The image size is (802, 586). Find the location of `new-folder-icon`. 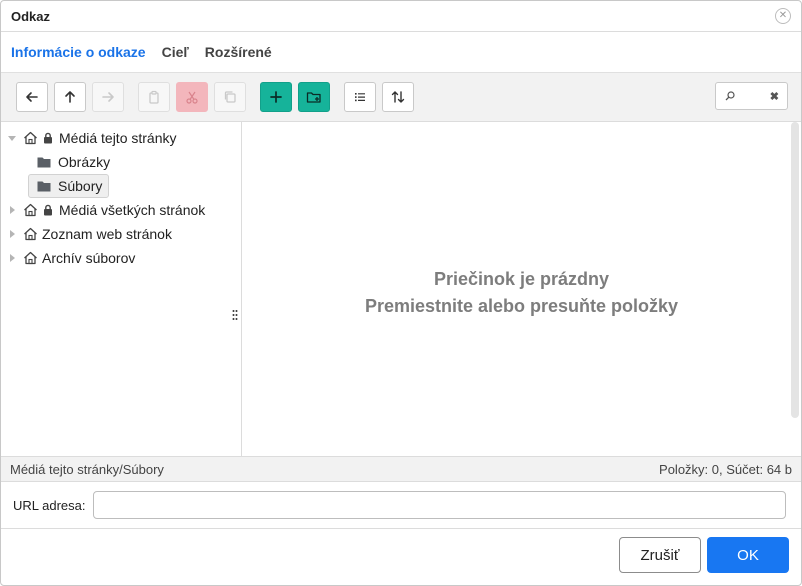

new-folder-icon is located at coordinates (313, 97).